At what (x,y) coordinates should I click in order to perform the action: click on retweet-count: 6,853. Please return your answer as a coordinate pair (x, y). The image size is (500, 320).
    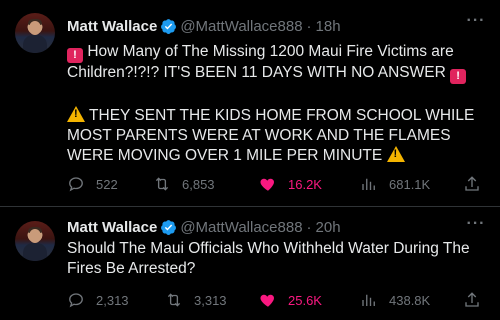
    Looking at the image, I should click on (198, 184).